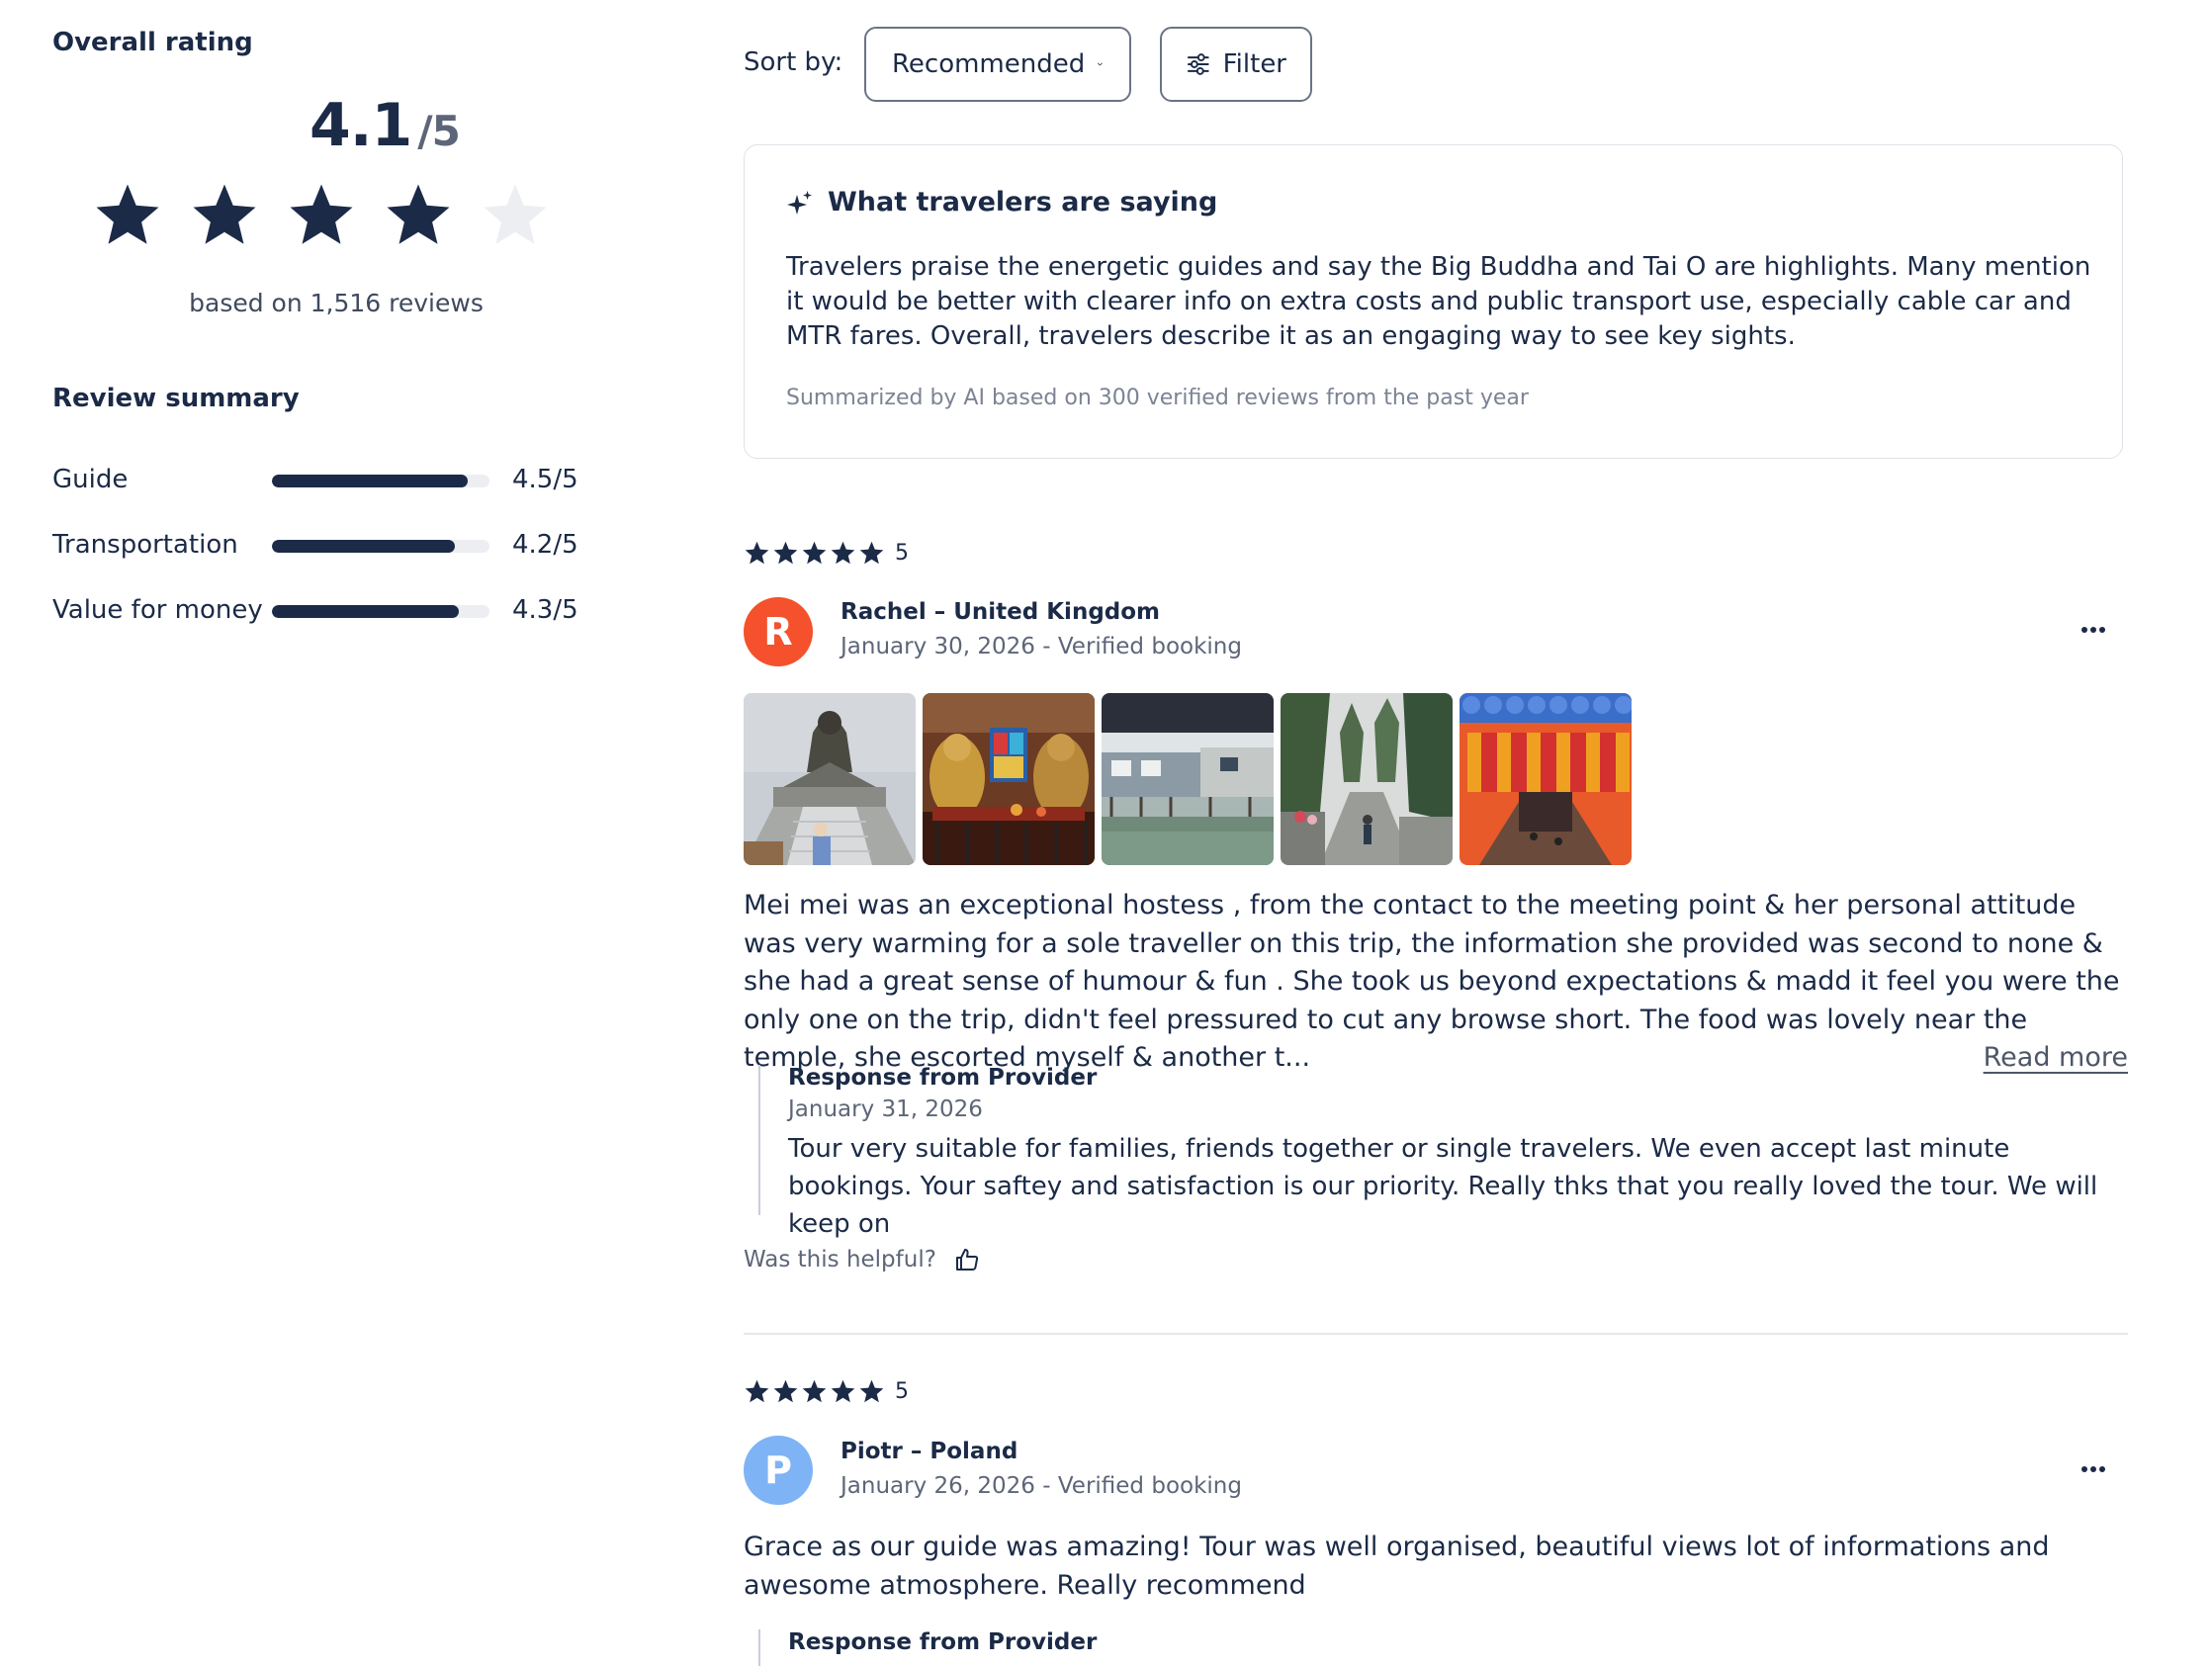 Image resolution: width=2212 pixels, height=1666 pixels. I want to click on review-divider, so click(1436, 1334).